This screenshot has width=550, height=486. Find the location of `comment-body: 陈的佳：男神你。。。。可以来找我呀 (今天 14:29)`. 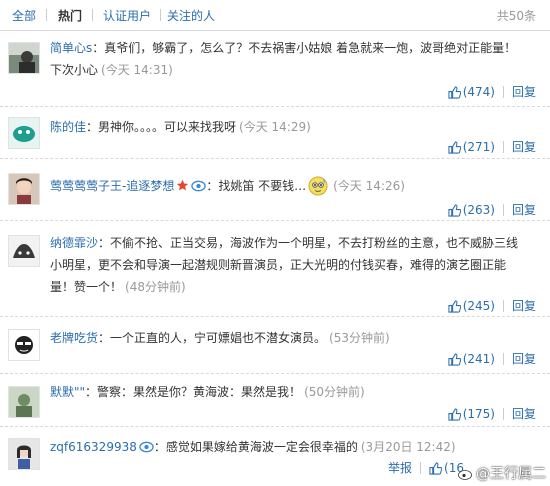

comment-body: 陈的佳：男神你。。。。可以来找我呀 (今天 14:29) is located at coordinates (293, 127).